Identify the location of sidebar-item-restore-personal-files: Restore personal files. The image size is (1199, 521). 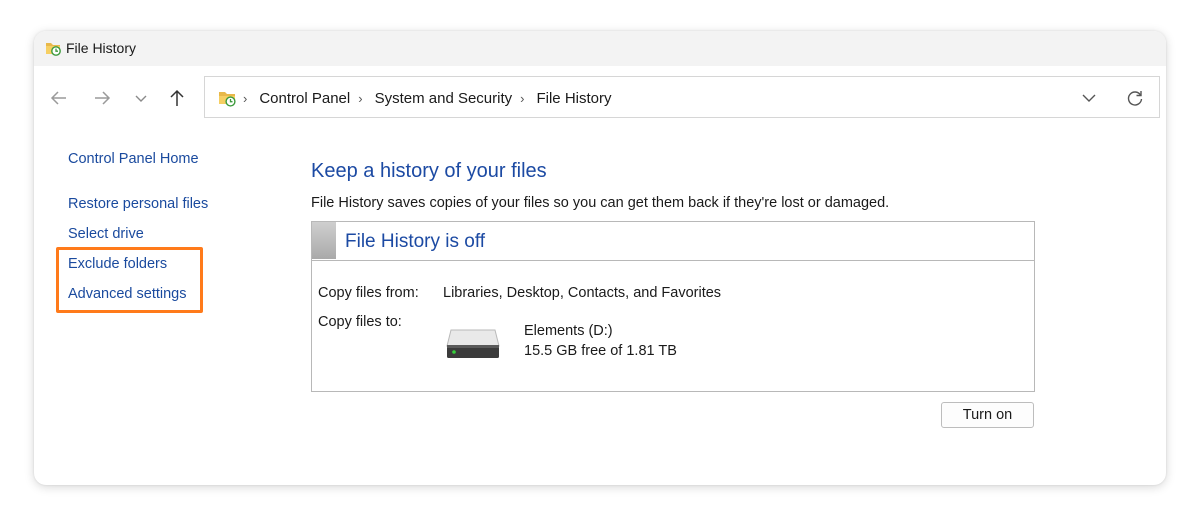
(138, 204).